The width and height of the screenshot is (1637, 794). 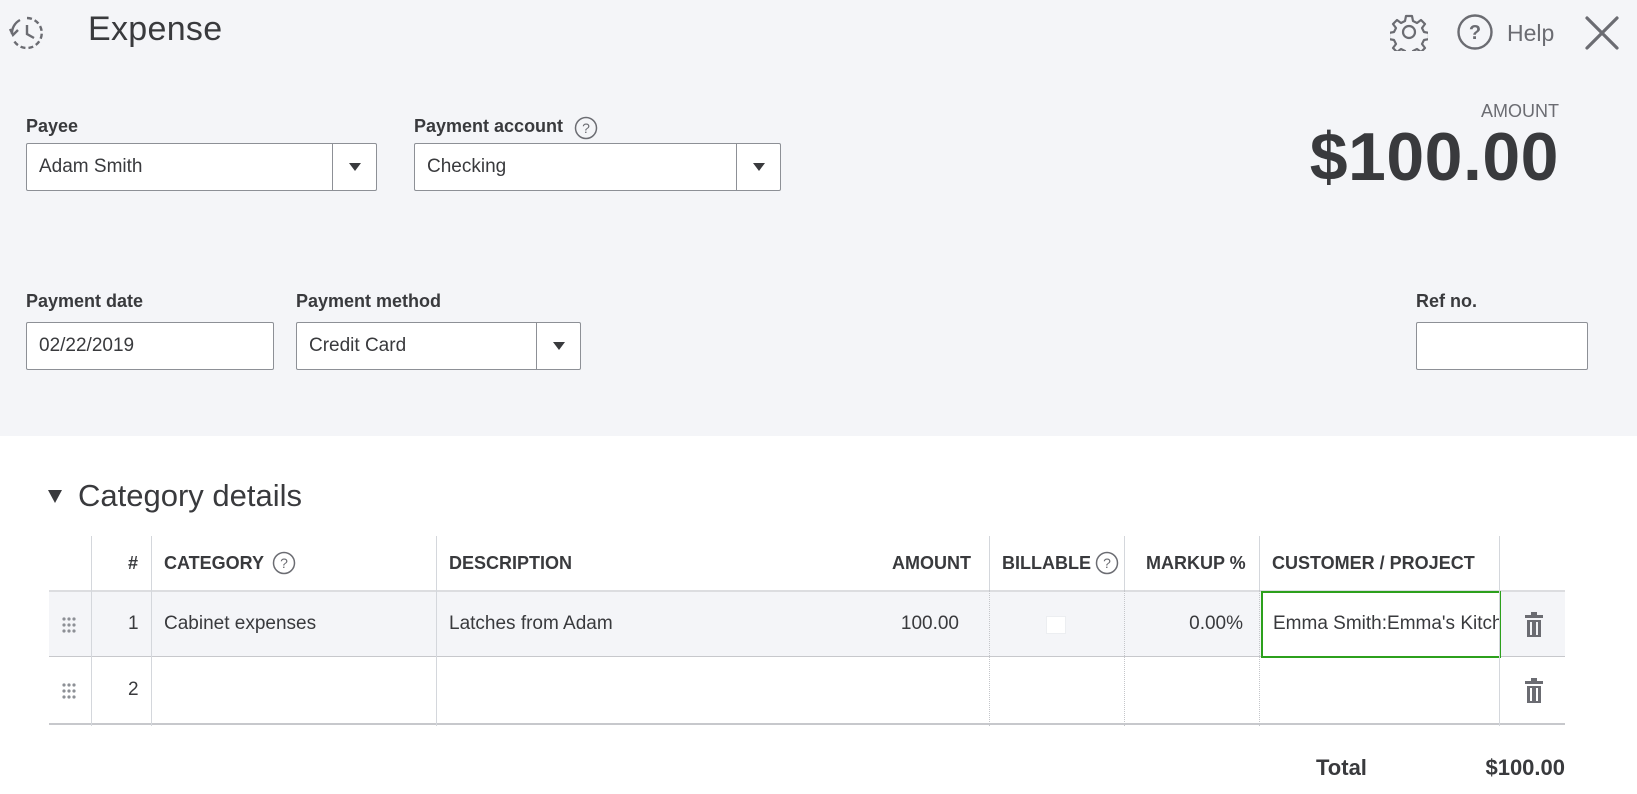 What do you see at coordinates (1502, 346) in the screenshot?
I see `ref-no-input` at bounding box center [1502, 346].